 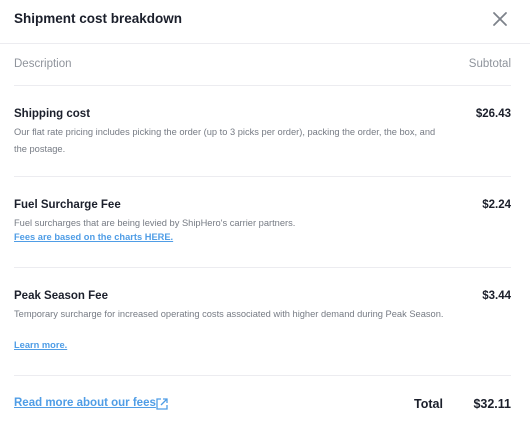 What do you see at coordinates (265, 22) in the screenshot?
I see `modal-header: Shipment cost breakdown` at bounding box center [265, 22].